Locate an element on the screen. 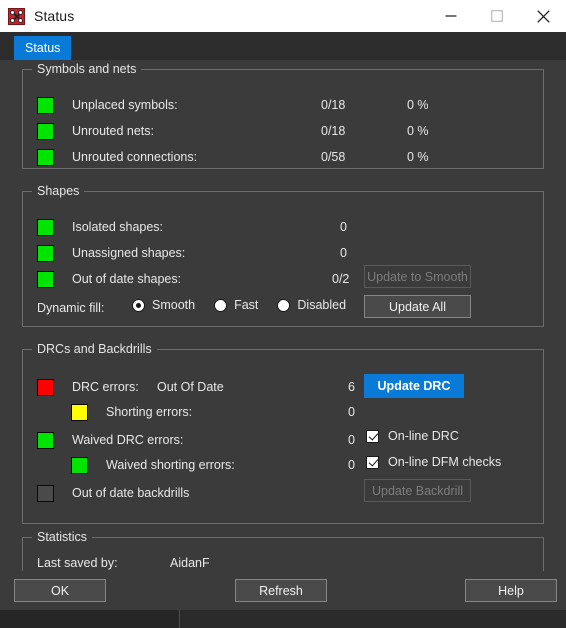 This screenshot has width=566, height=628. minimize-icon is located at coordinates (451, 16).